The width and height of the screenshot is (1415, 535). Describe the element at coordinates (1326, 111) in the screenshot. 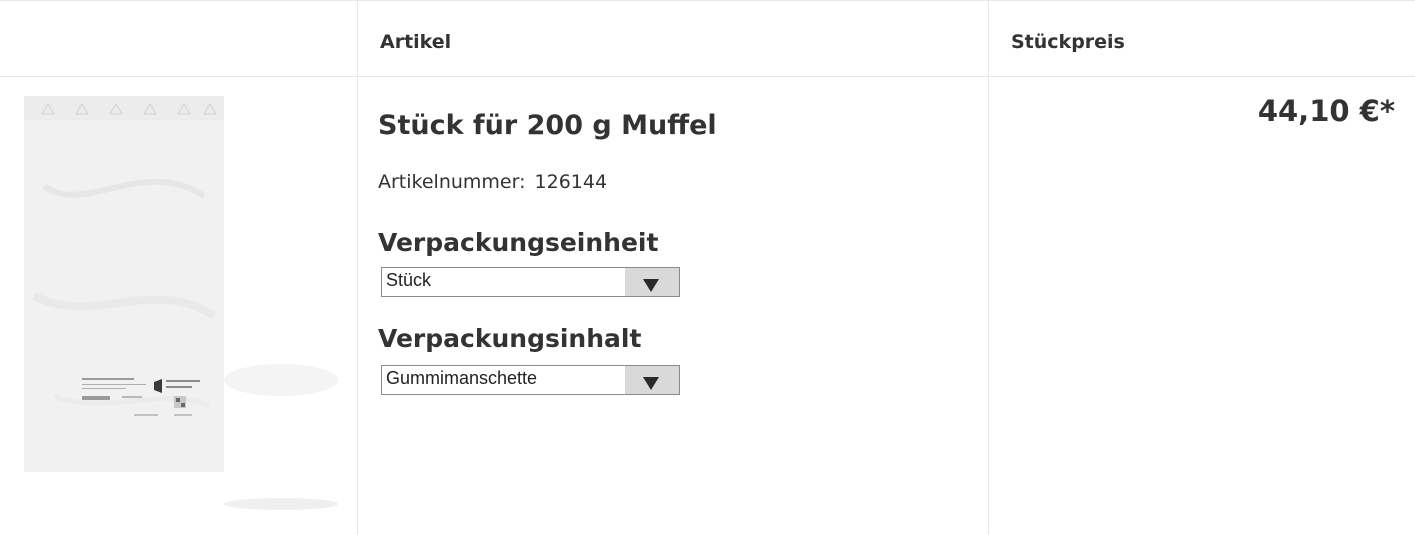

I see `unit-price: 44,10 €*` at that location.